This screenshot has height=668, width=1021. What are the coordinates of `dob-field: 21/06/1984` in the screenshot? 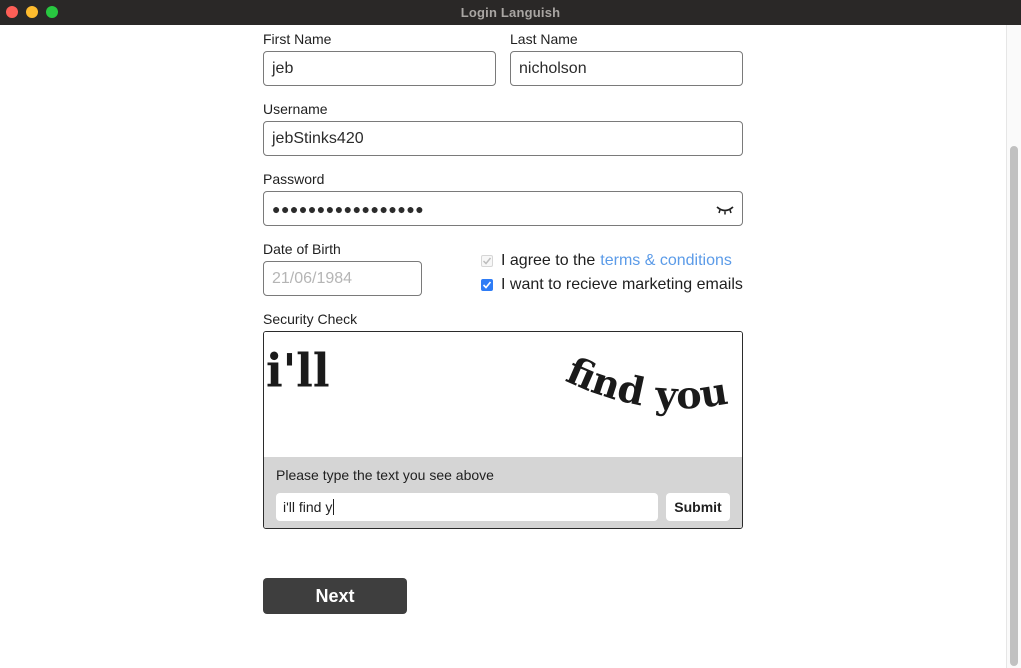 It's located at (342, 278).